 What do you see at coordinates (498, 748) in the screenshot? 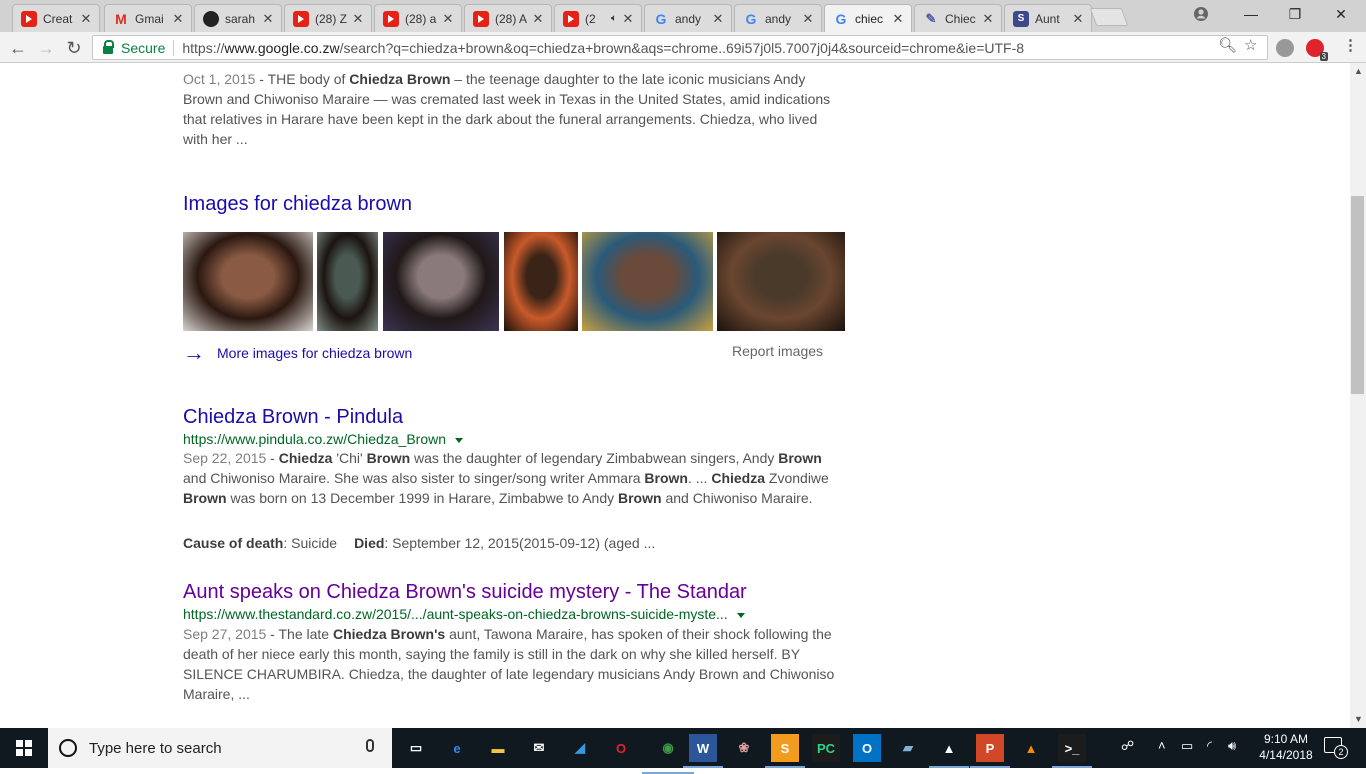
I see `file-explorer-icon: ▬` at bounding box center [498, 748].